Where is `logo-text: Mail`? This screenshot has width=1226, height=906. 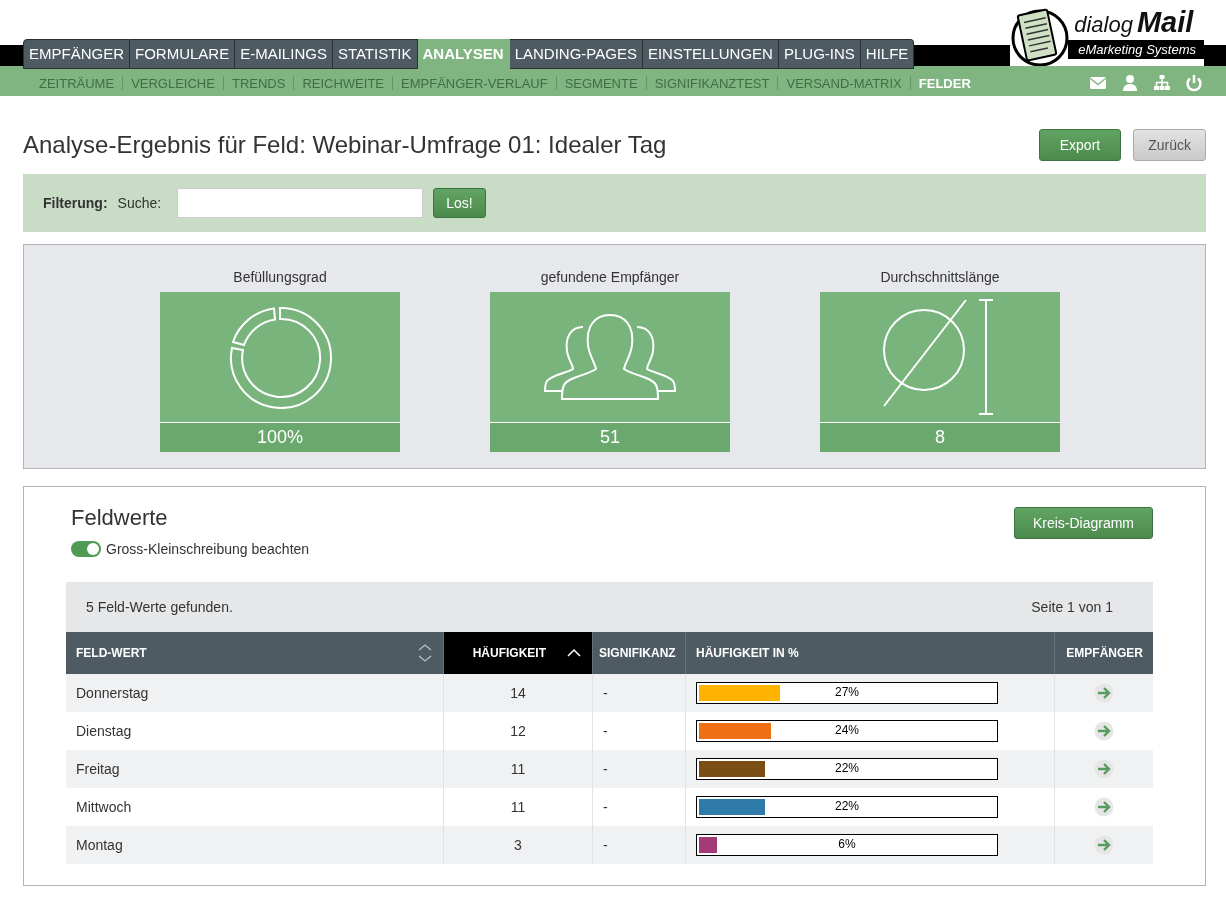
logo-text: Mail is located at coordinates (1165, 22).